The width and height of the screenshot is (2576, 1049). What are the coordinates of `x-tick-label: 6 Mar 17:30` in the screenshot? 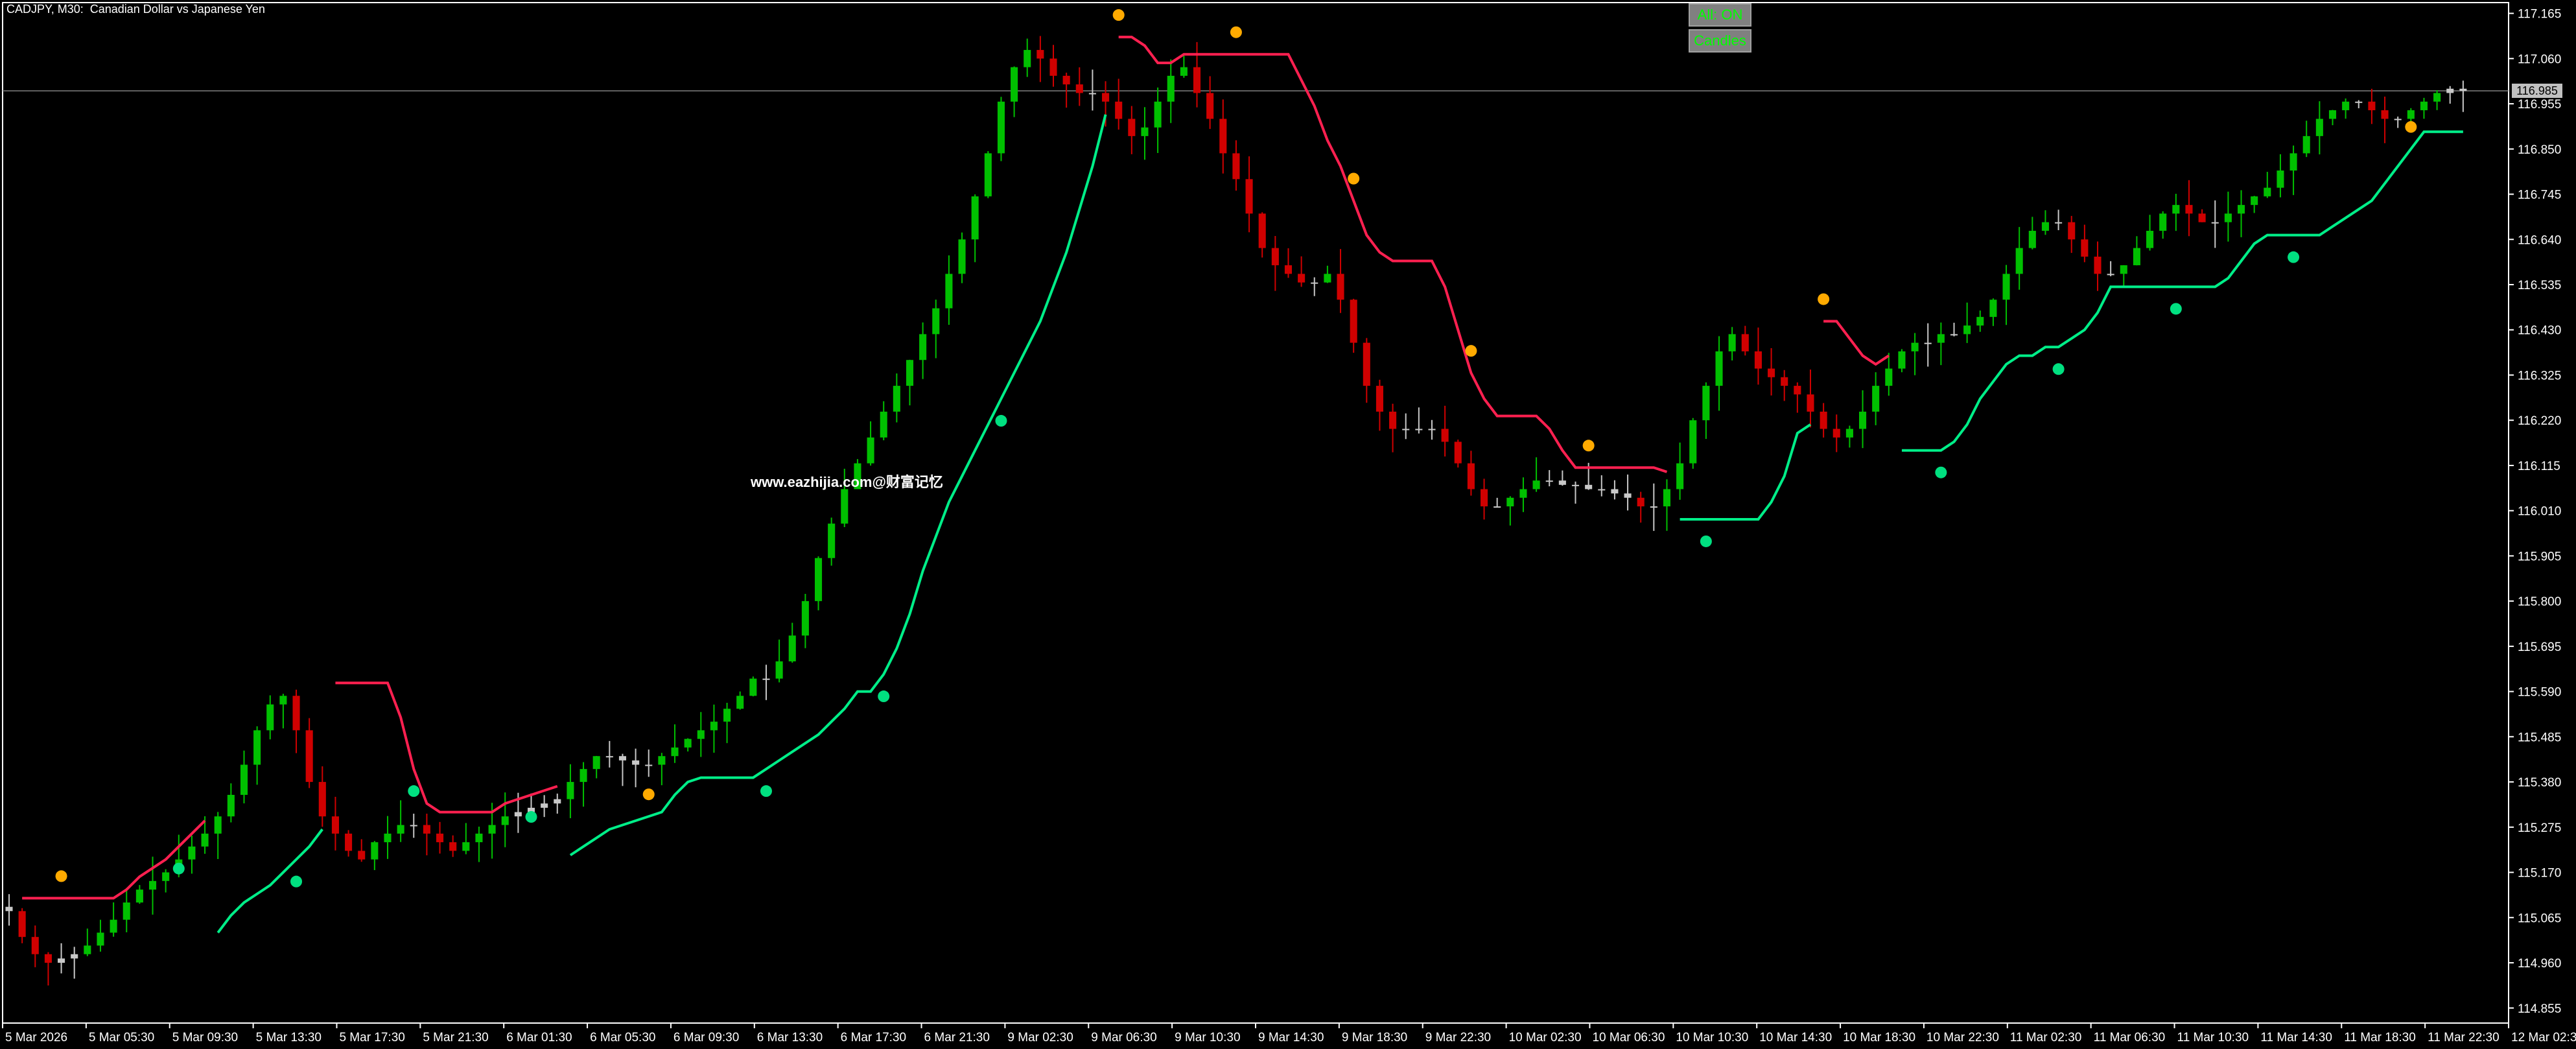 It's located at (873, 1037).